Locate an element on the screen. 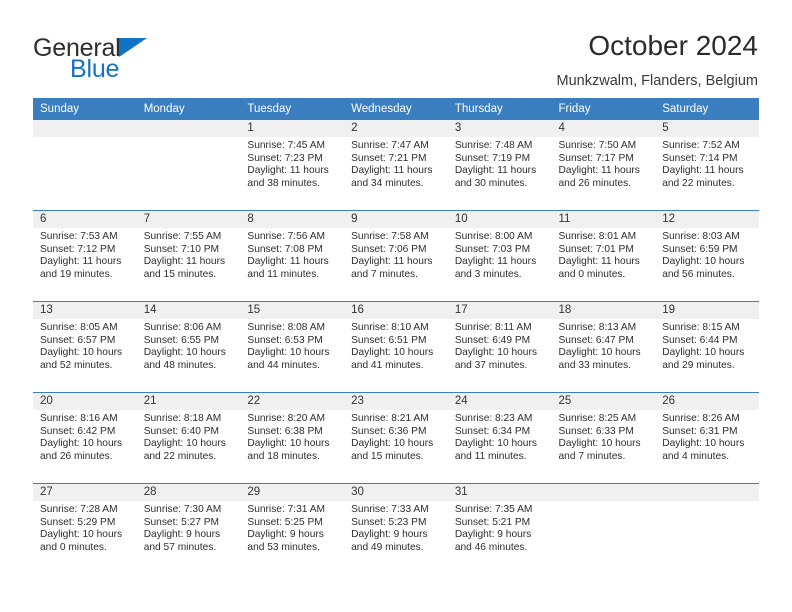  day-number: 28 is located at coordinates (188, 492).